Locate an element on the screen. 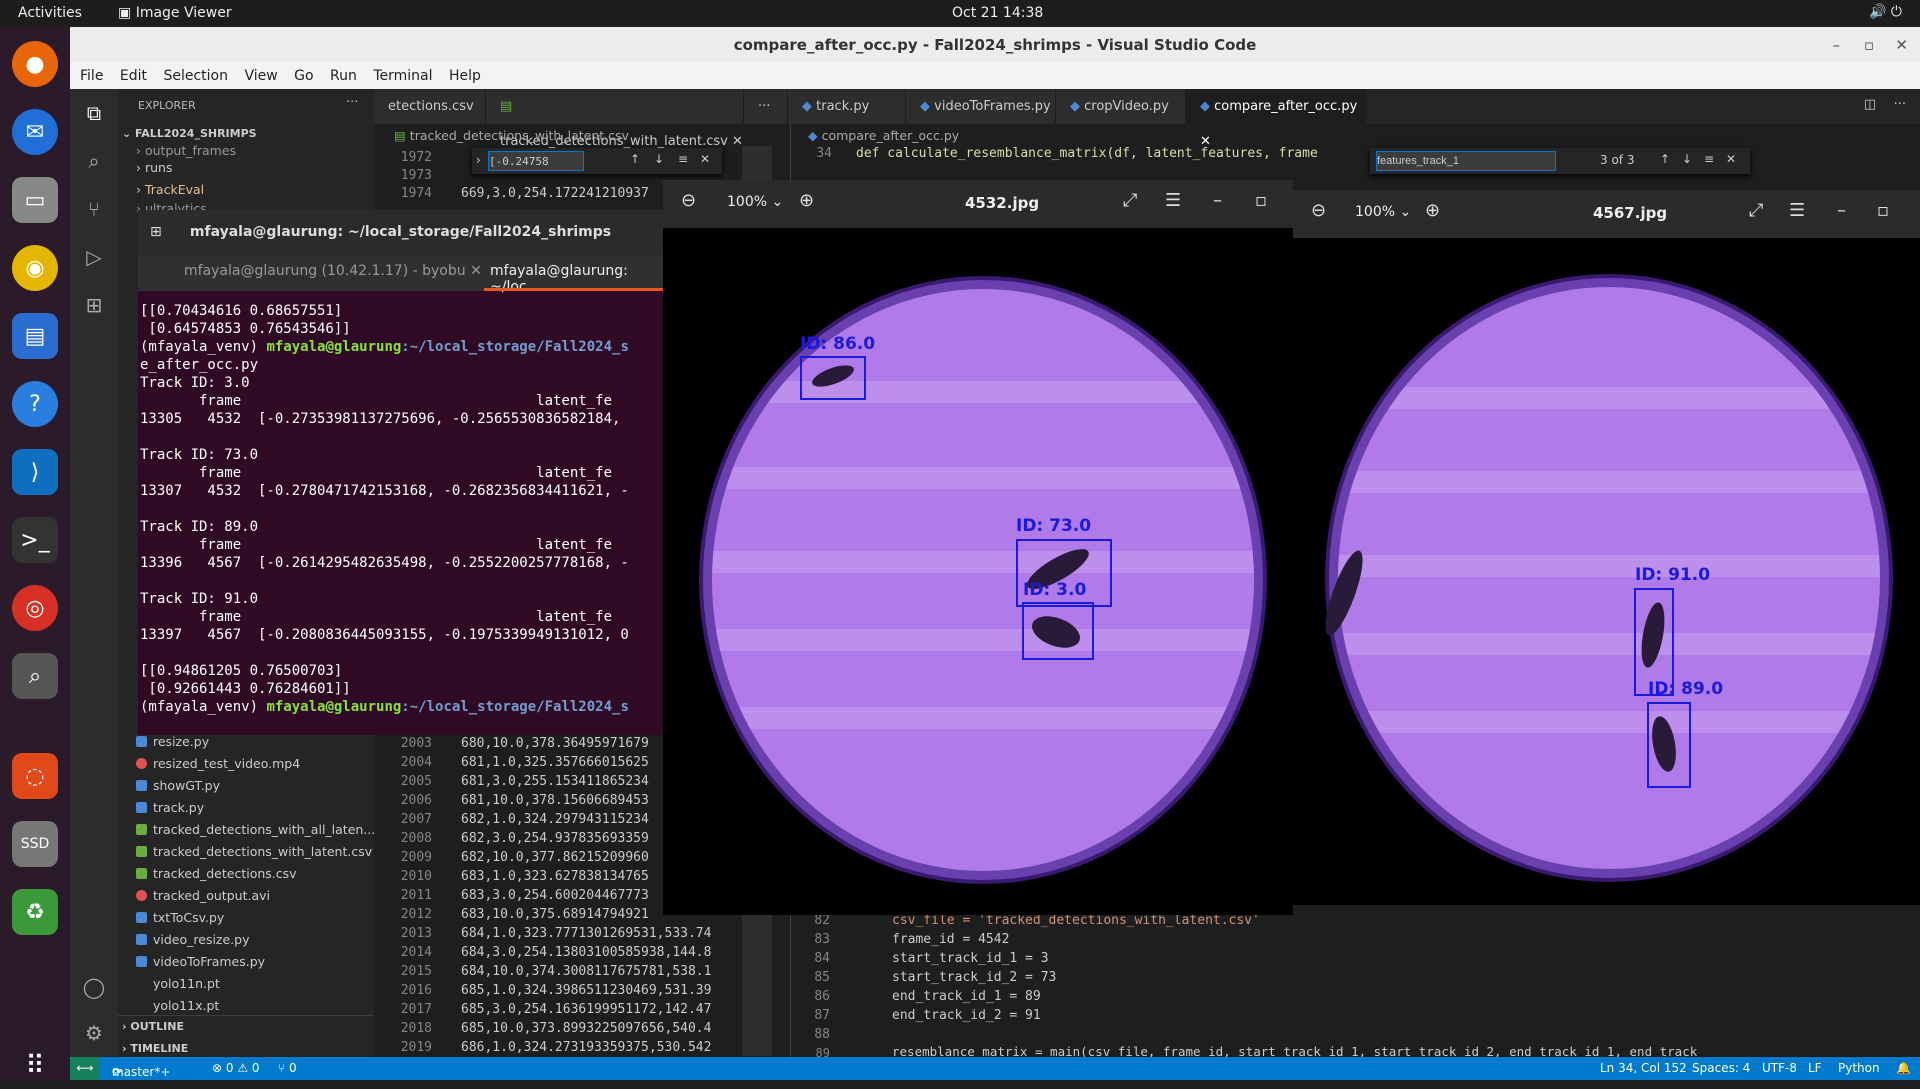 Image resolution: width=1920 pixels, height=1089 pixels. selection-icon: ≡ is located at coordinates (1709, 159).